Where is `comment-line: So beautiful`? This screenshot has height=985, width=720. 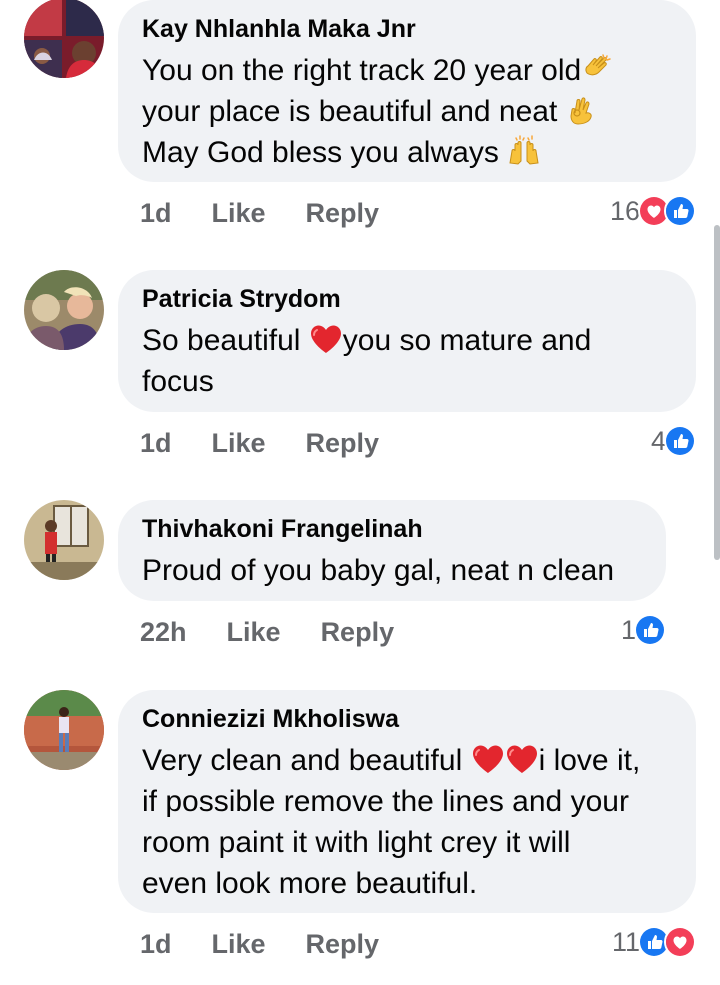 comment-line: So beautiful is located at coordinates (225, 340).